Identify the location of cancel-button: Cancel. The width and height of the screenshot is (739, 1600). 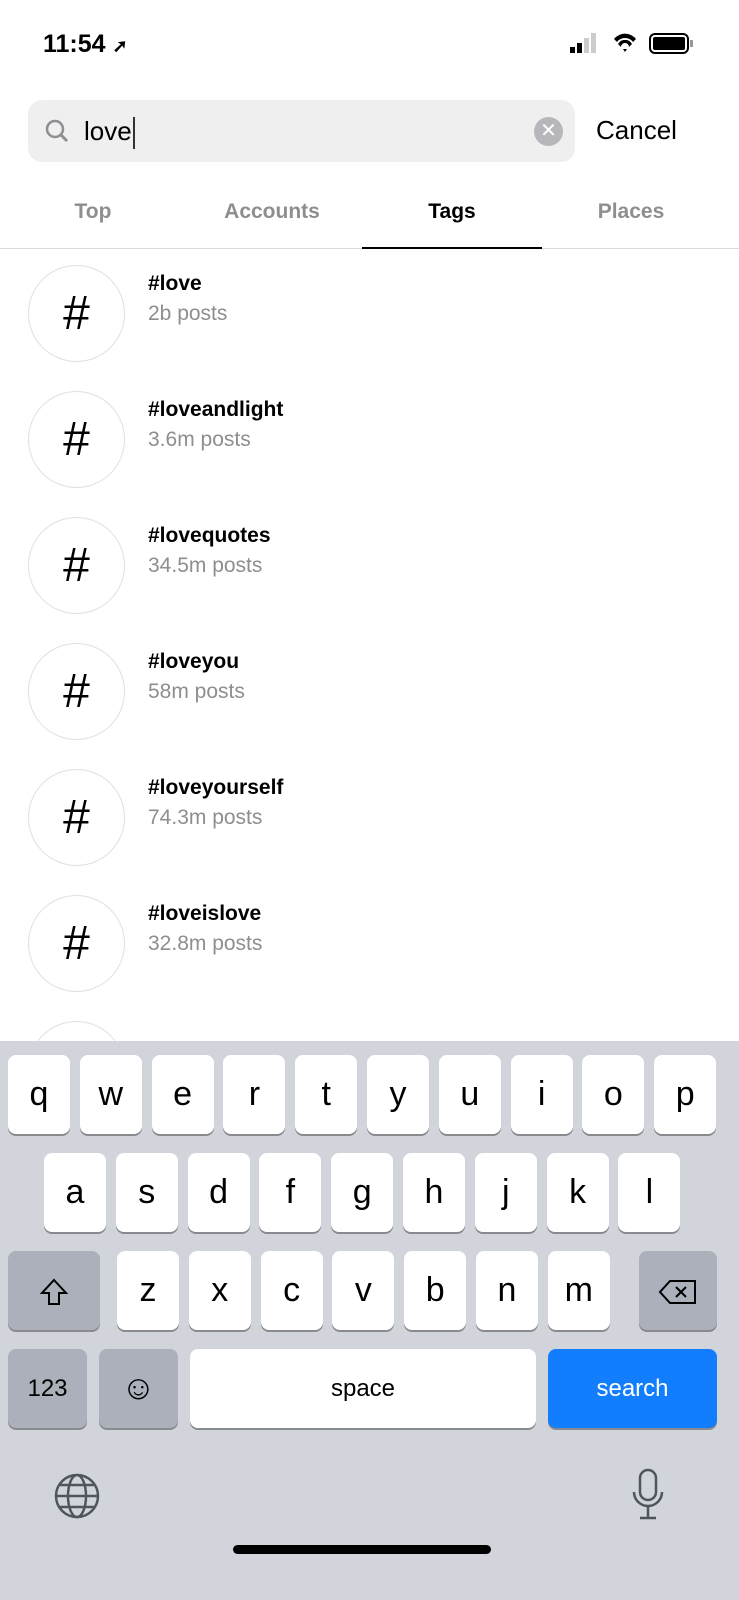
(636, 130).